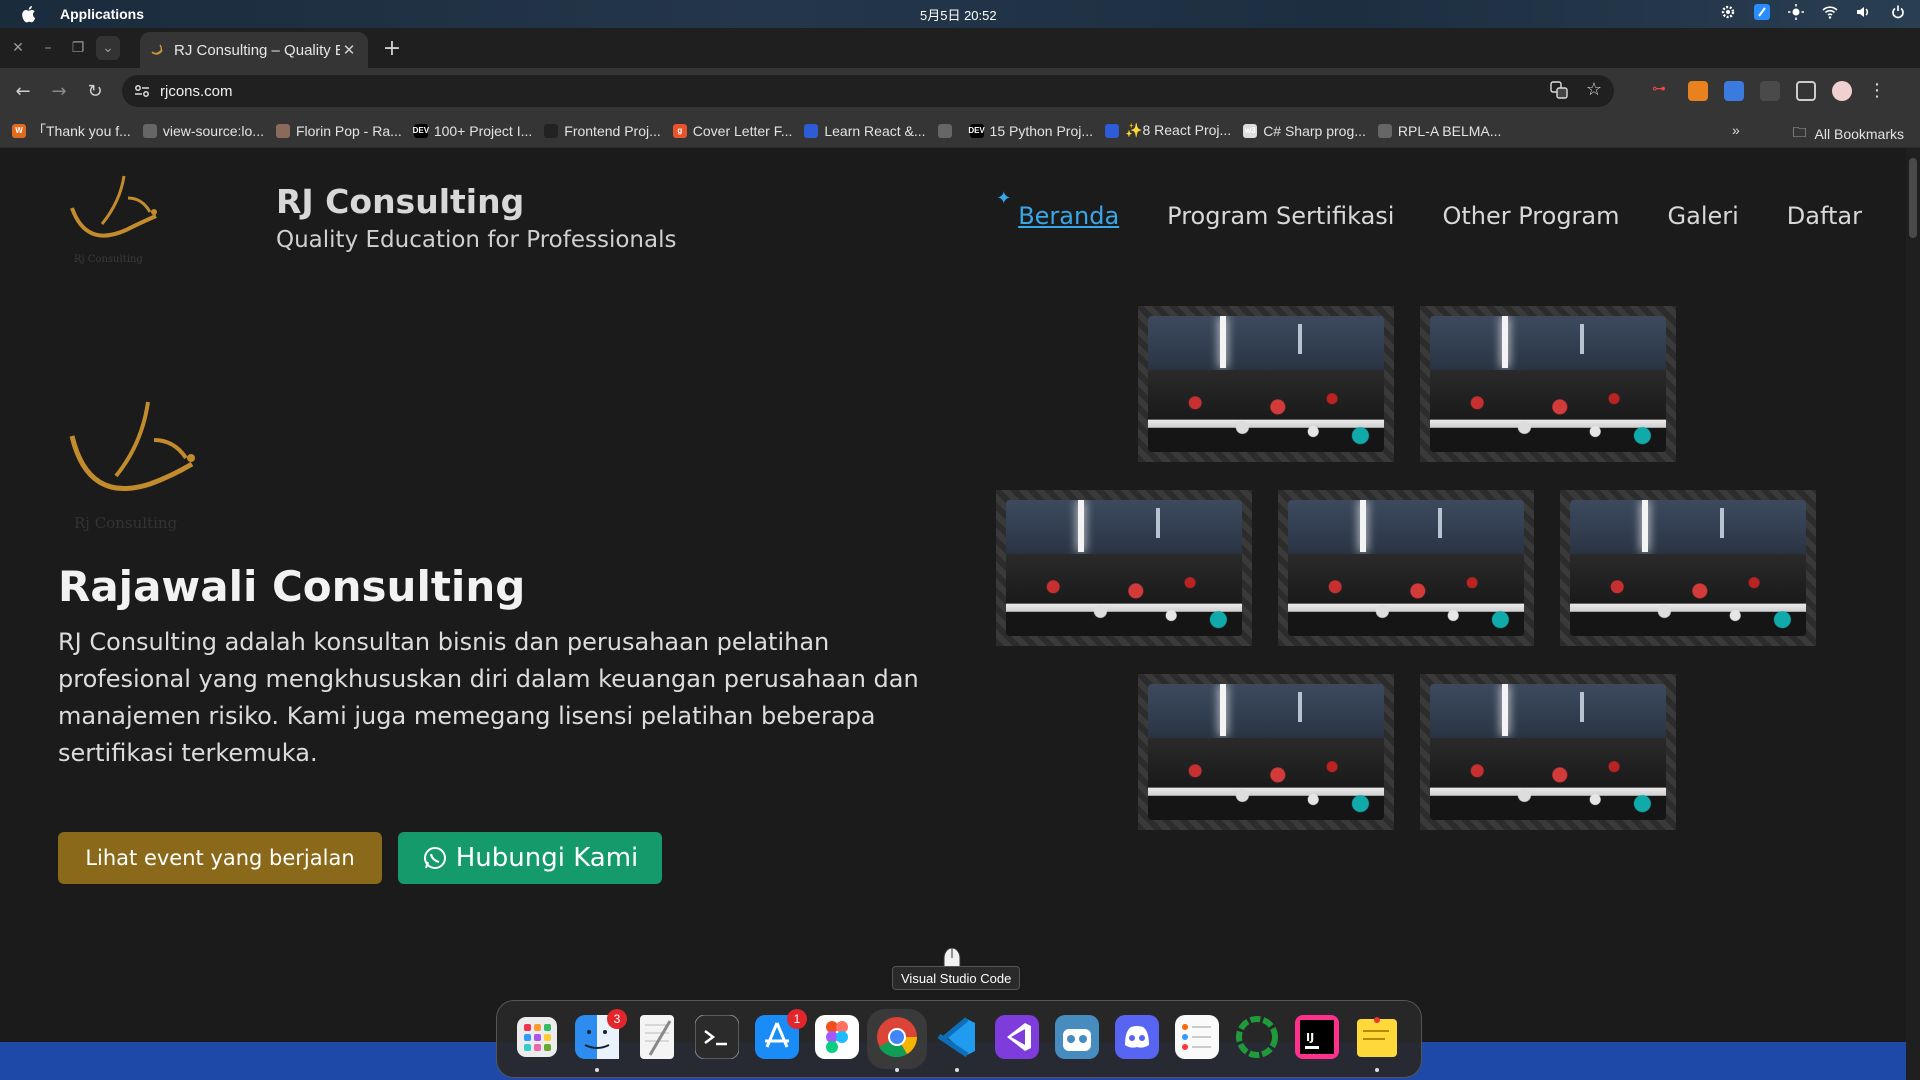 The width and height of the screenshot is (1920, 1080). What do you see at coordinates (1842, 90) in the screenshot?
I see `profile-avatar` at bounding box center [1842, 90].